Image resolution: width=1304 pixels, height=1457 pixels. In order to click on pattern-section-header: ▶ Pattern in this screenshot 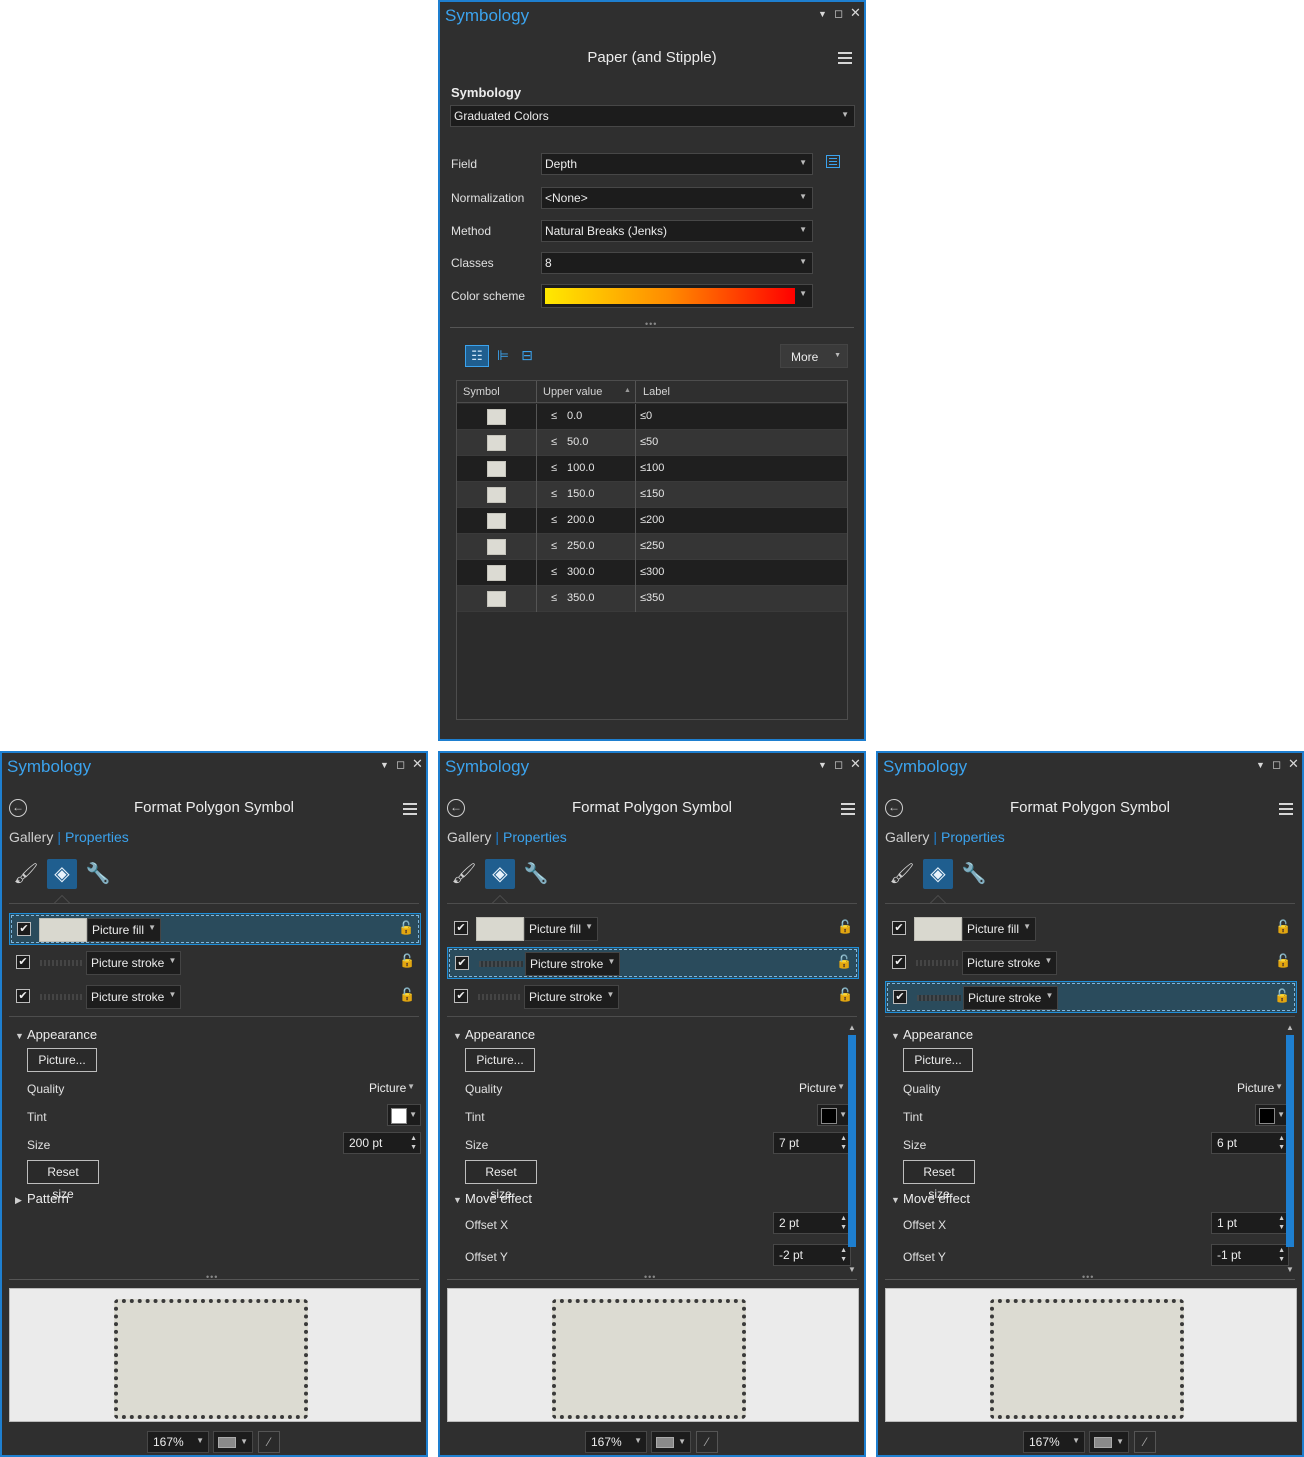, I will do `click(42, 1198)`.